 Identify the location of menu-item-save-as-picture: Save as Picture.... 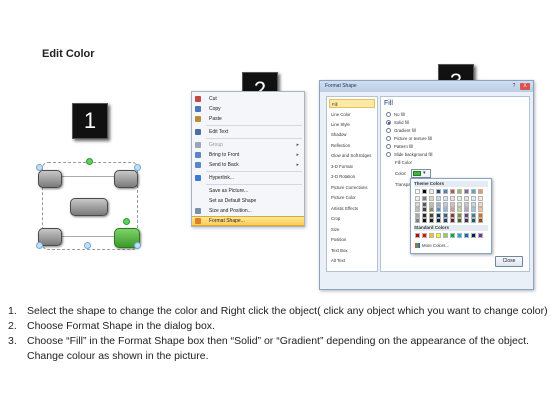
(248, 191).